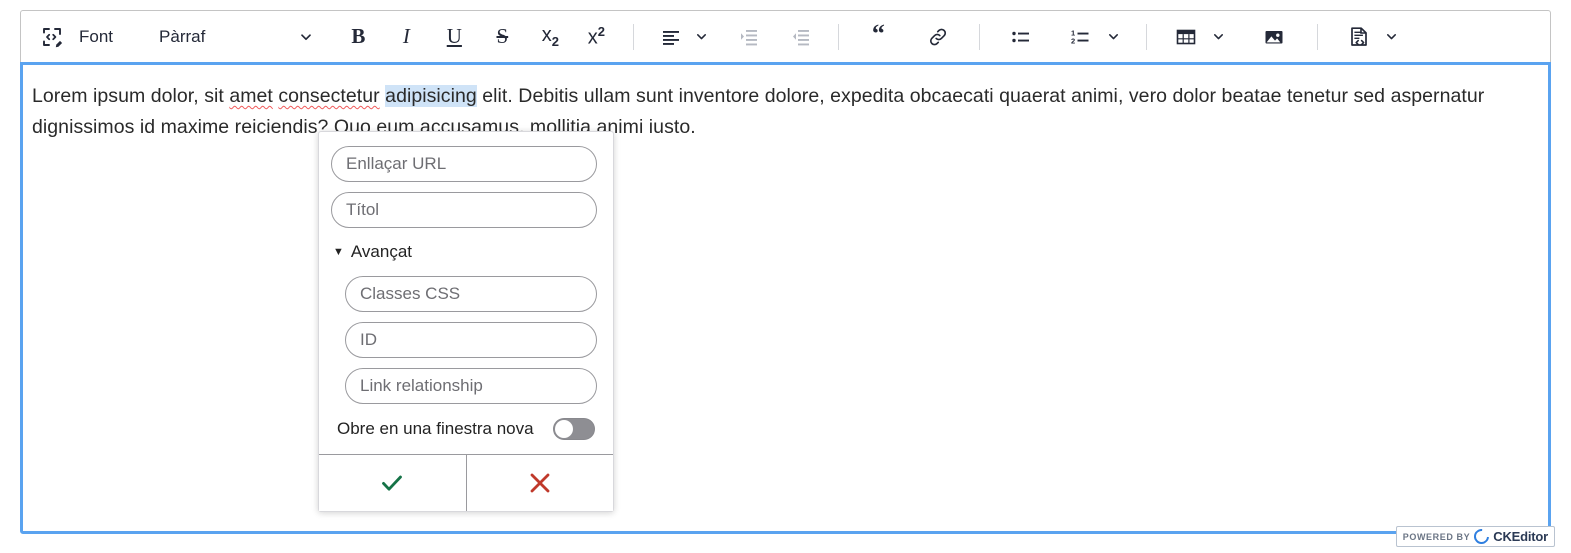 The width and height of the screenshot is (1571, 553). Describe the element at coordinates (435, 428) in the screenshot. I see `open-in-new-window-label: Obre en una finestra nova` at that location.